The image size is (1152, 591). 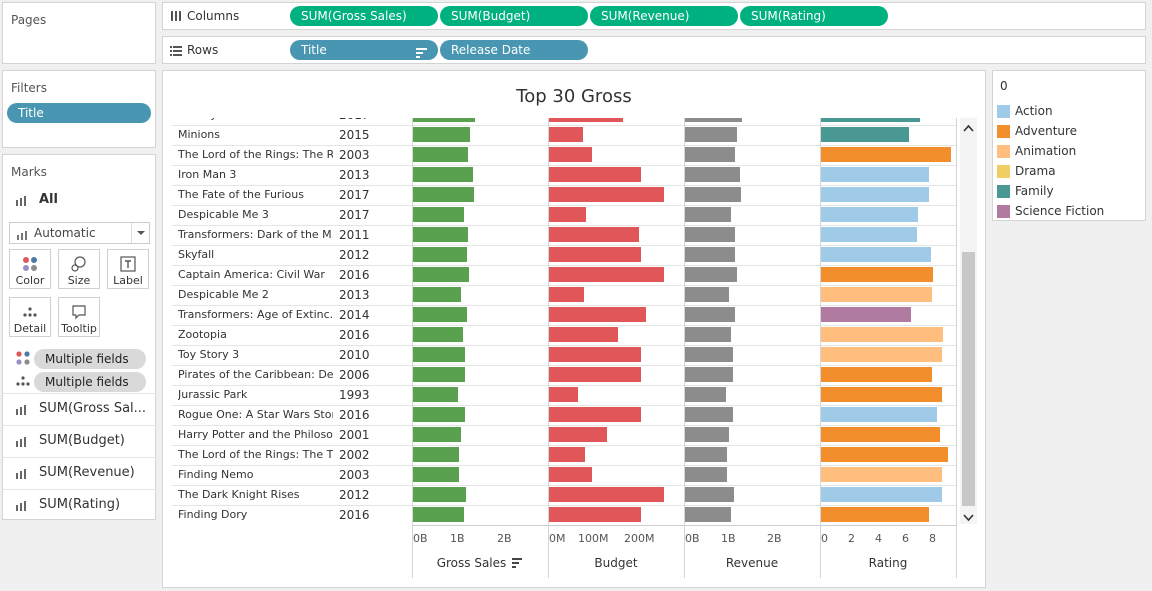 I want to click on marks-measure-label: SUM(Rating), so click(x=80, y=504).